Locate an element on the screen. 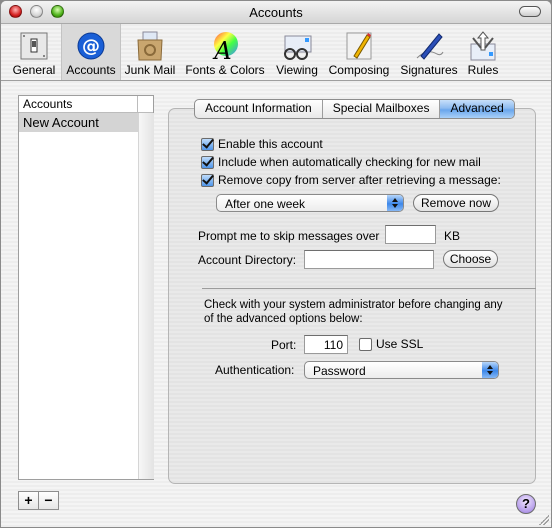  toolbar-label: Composing is located at coordinates (359, 70).